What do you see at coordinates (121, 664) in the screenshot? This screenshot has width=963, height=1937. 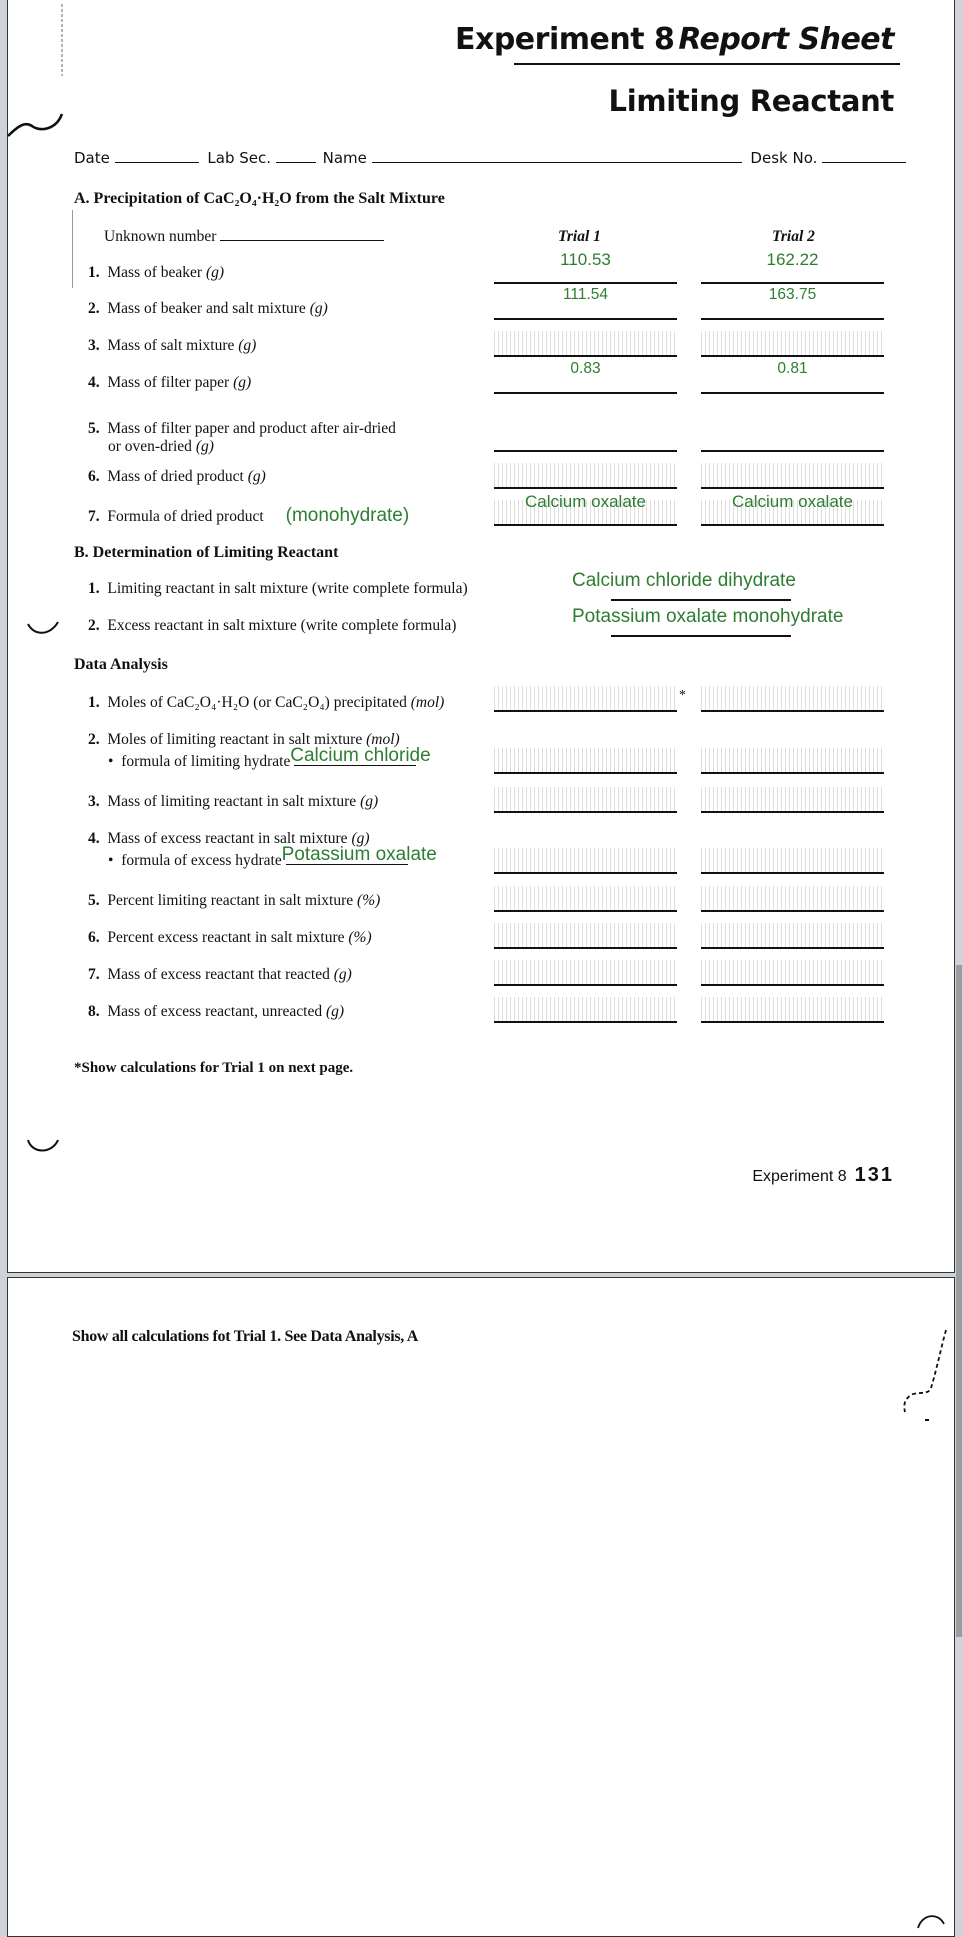 I see `data-analysis-title: Data Analysis` at bounding box center [121, 664].